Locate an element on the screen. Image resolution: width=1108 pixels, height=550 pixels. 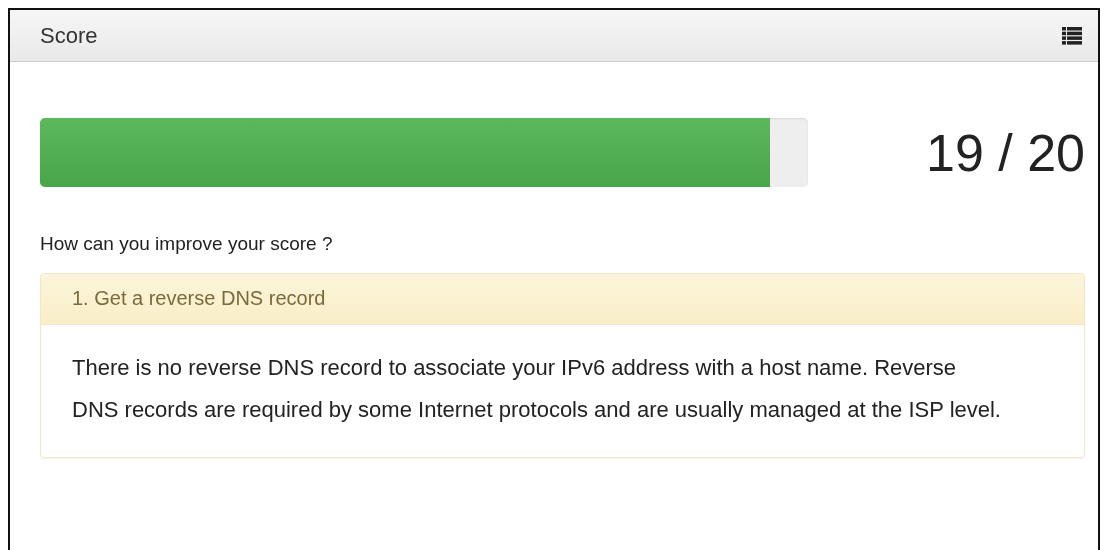
panel-title: Score is located at coordinates (69, 35).